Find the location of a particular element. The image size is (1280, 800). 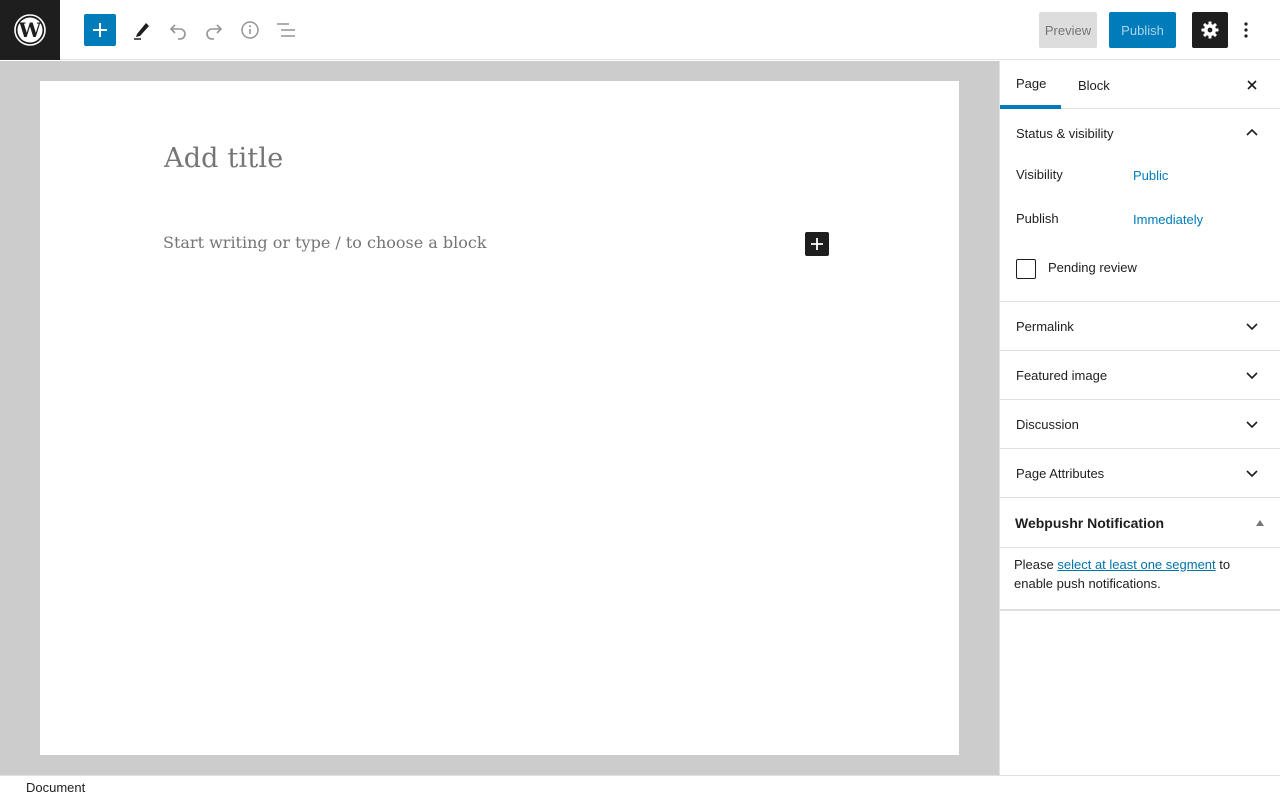

editor-header: W Preview Publish is located at coordinates (640, 30).